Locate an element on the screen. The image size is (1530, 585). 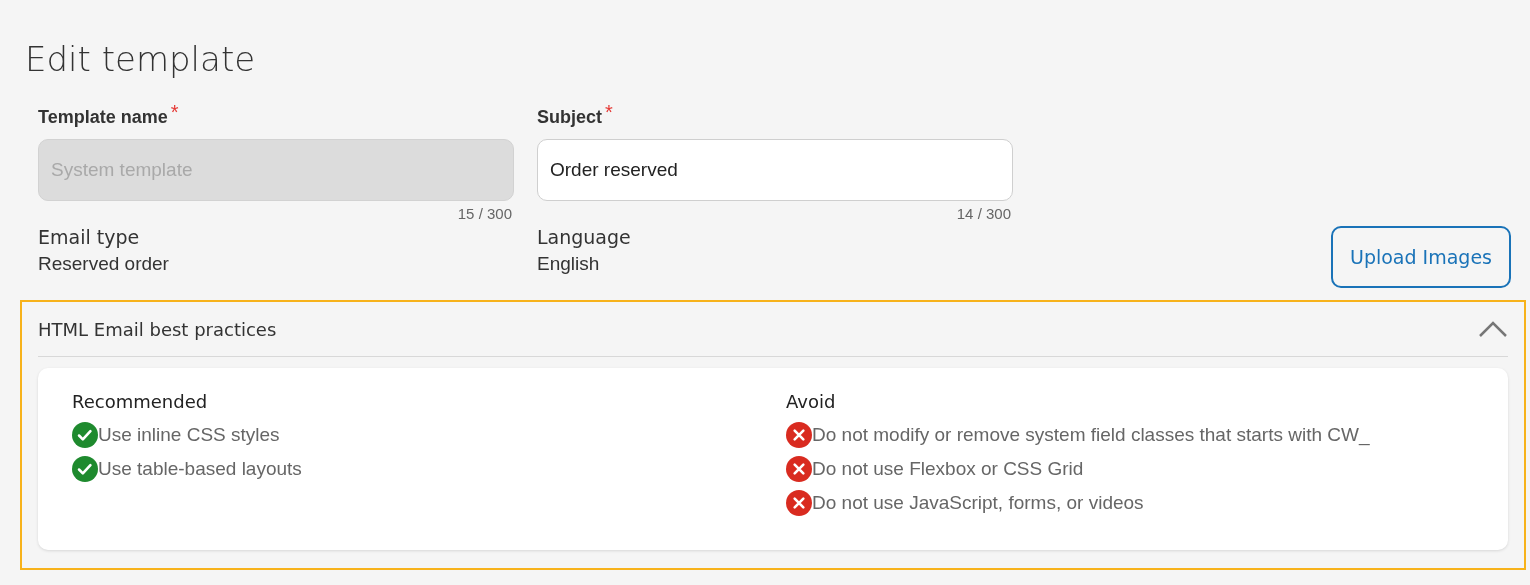
field-label: Subject is located at coordinates (569, 117).